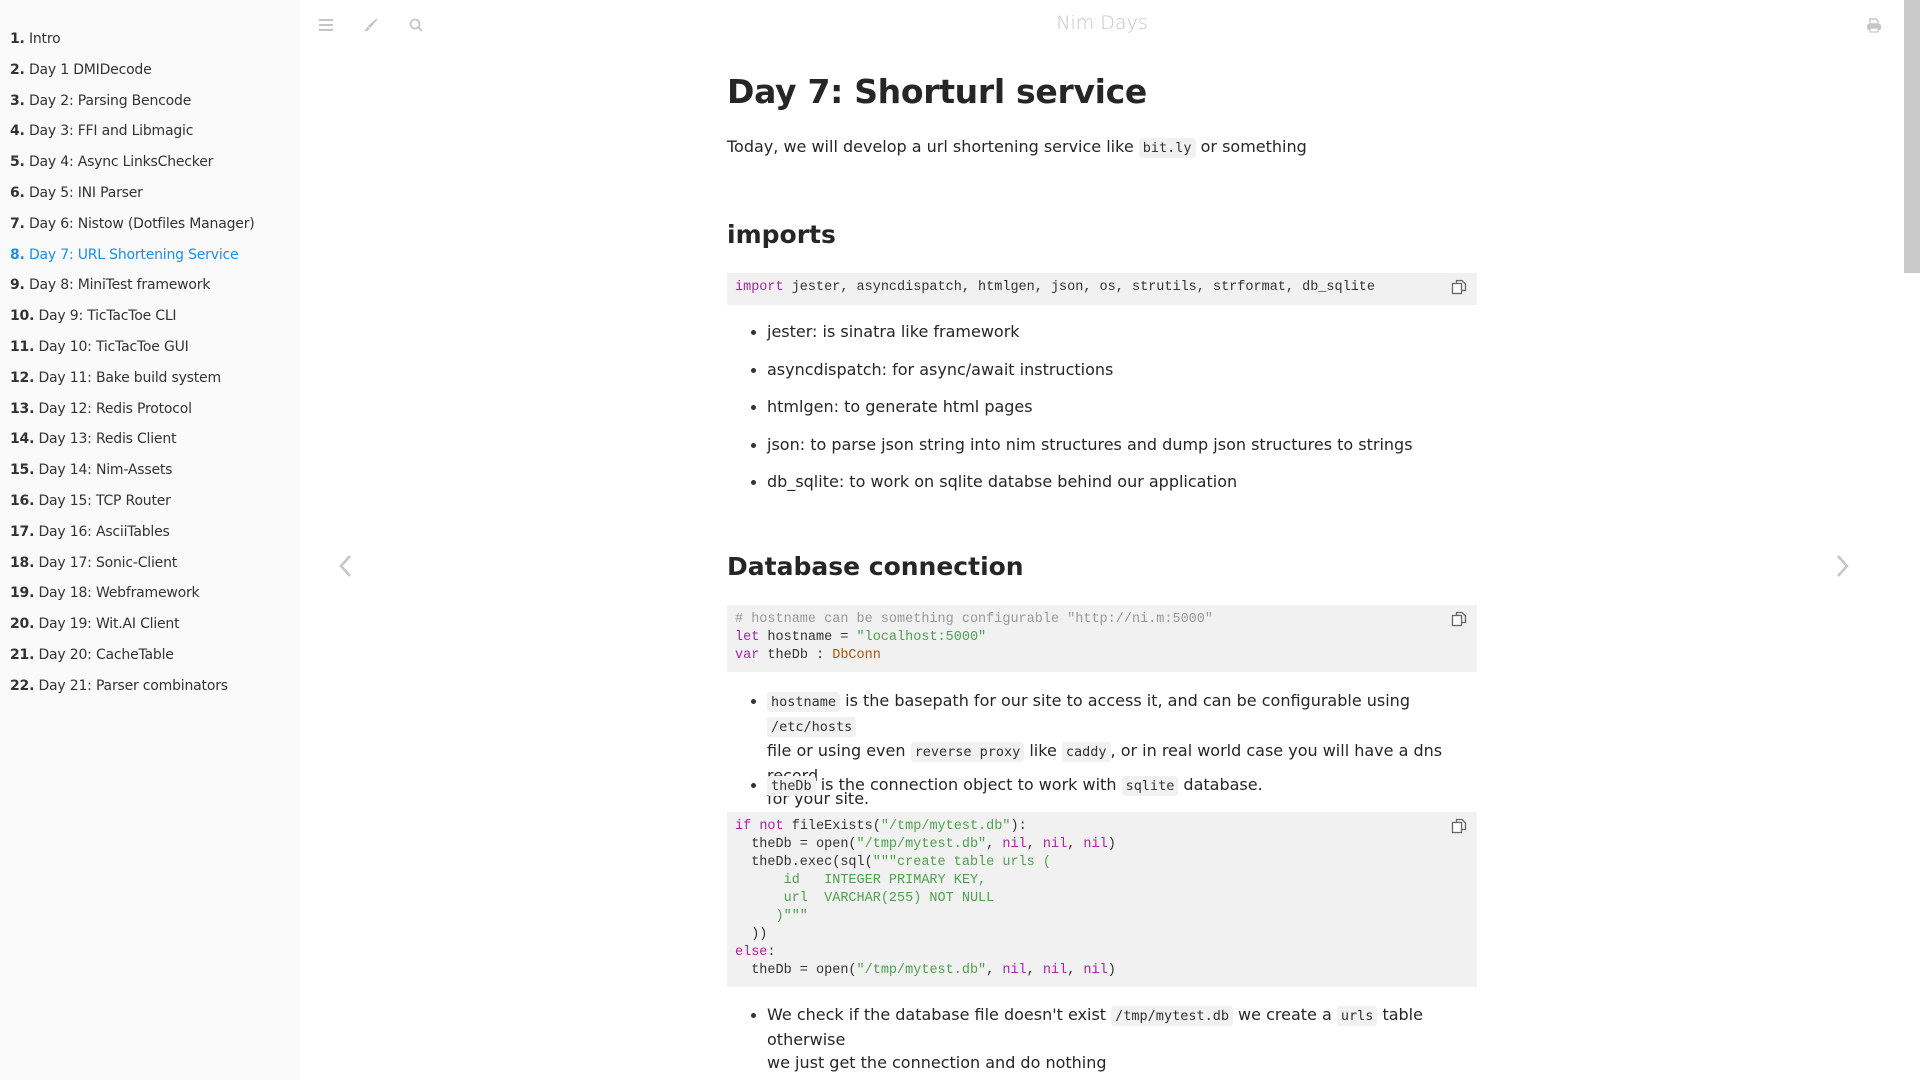  I want to click on chapter-label: Day 3: FFI and Libmagic, so click(111, 131).